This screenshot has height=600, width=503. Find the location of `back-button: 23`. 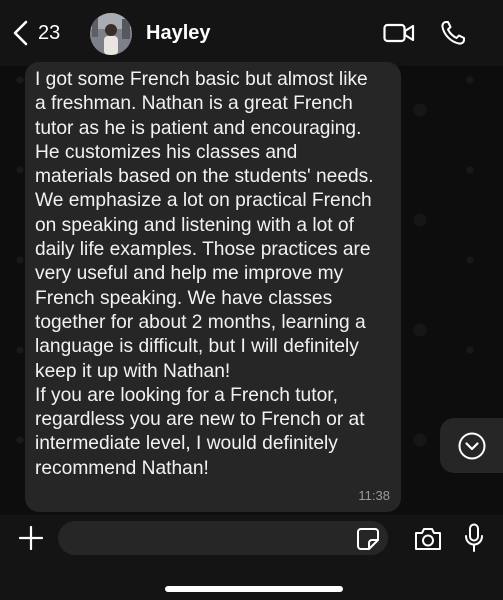

back-button: 23 is located at coordinates (36, 33).